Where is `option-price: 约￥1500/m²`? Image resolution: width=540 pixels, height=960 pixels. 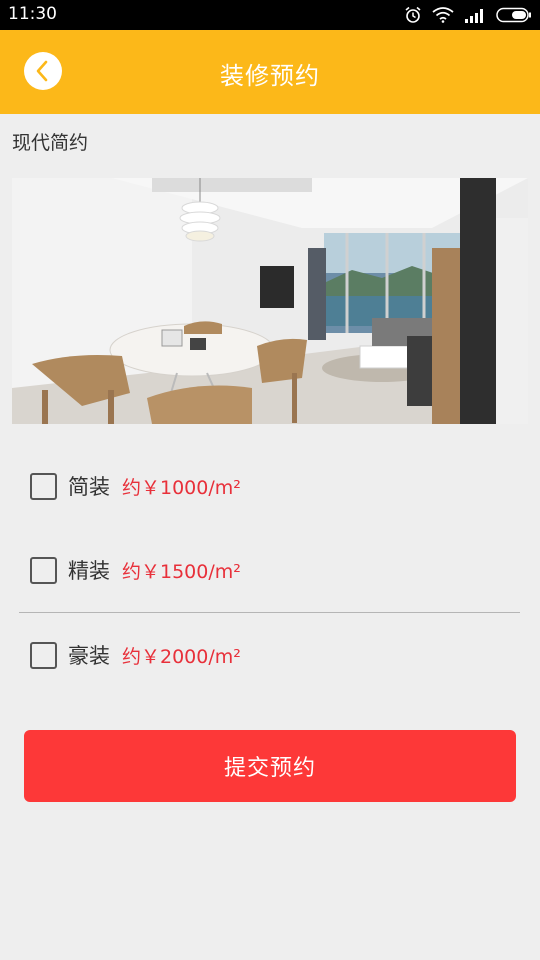
option-price: 约￥1500/m² is located at coordinates (181, 571).